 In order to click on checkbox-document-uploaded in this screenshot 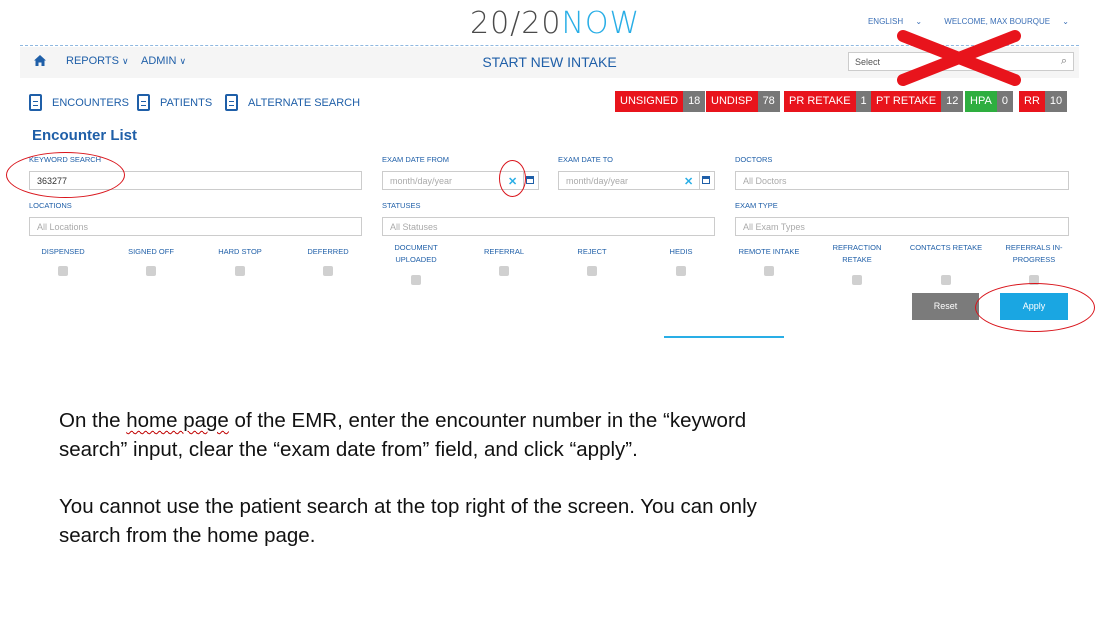, I will do `click(416, 280)`.